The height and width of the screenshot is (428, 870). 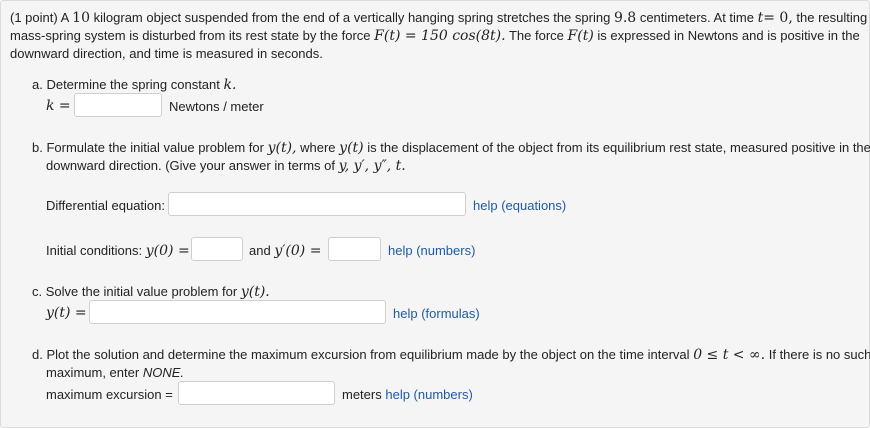 I want to click on max-excursion-label: maximum excursion =, so click(x=109, y=394).